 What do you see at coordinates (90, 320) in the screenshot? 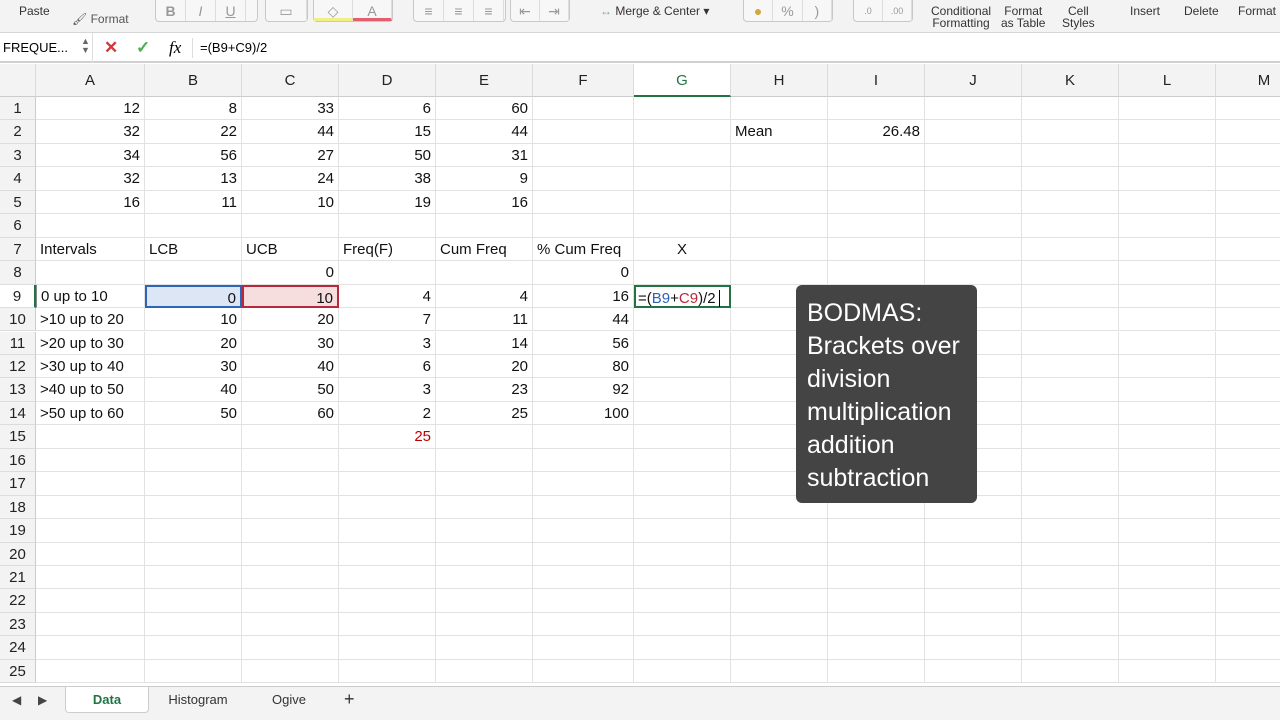
I see `cell-A10: >10 up to 20` at bounding box center [90, 320].